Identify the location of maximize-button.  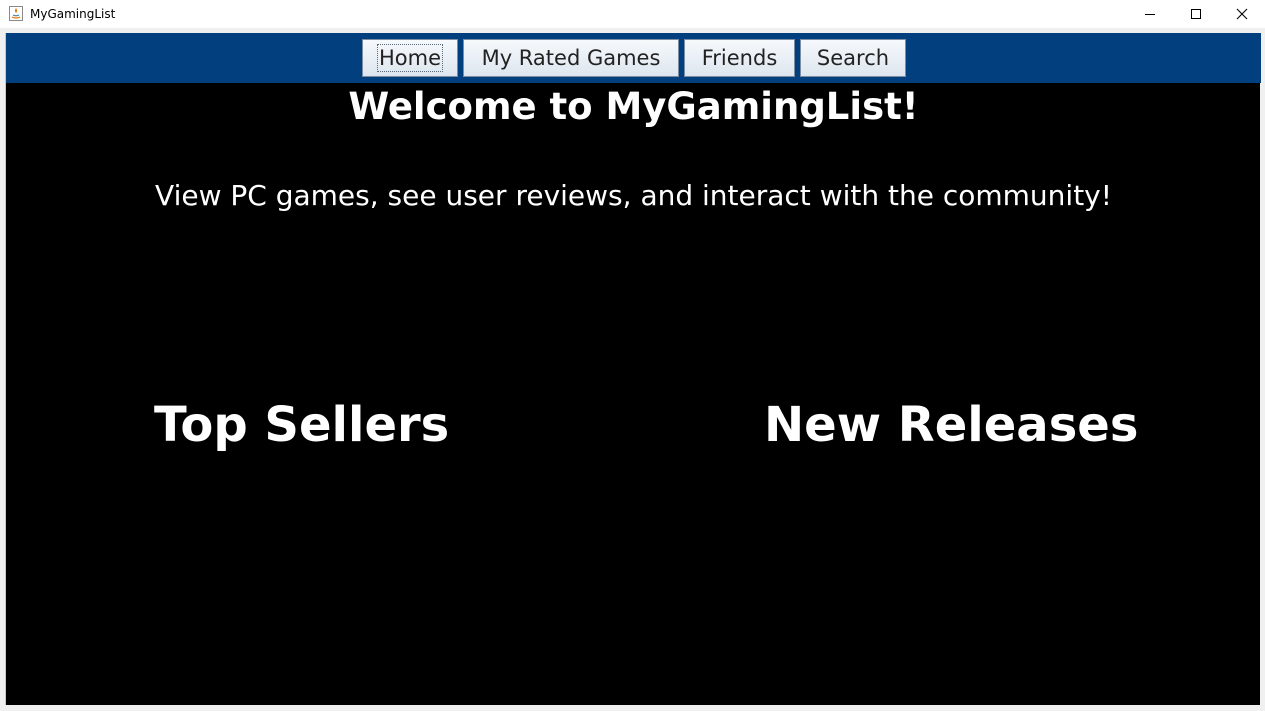
(1196, 14).